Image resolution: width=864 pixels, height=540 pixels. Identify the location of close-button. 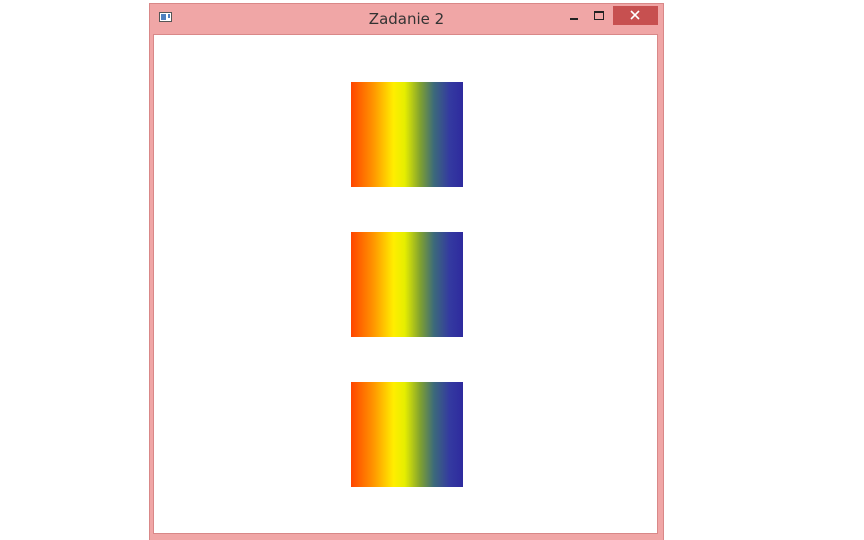
(635, 15).